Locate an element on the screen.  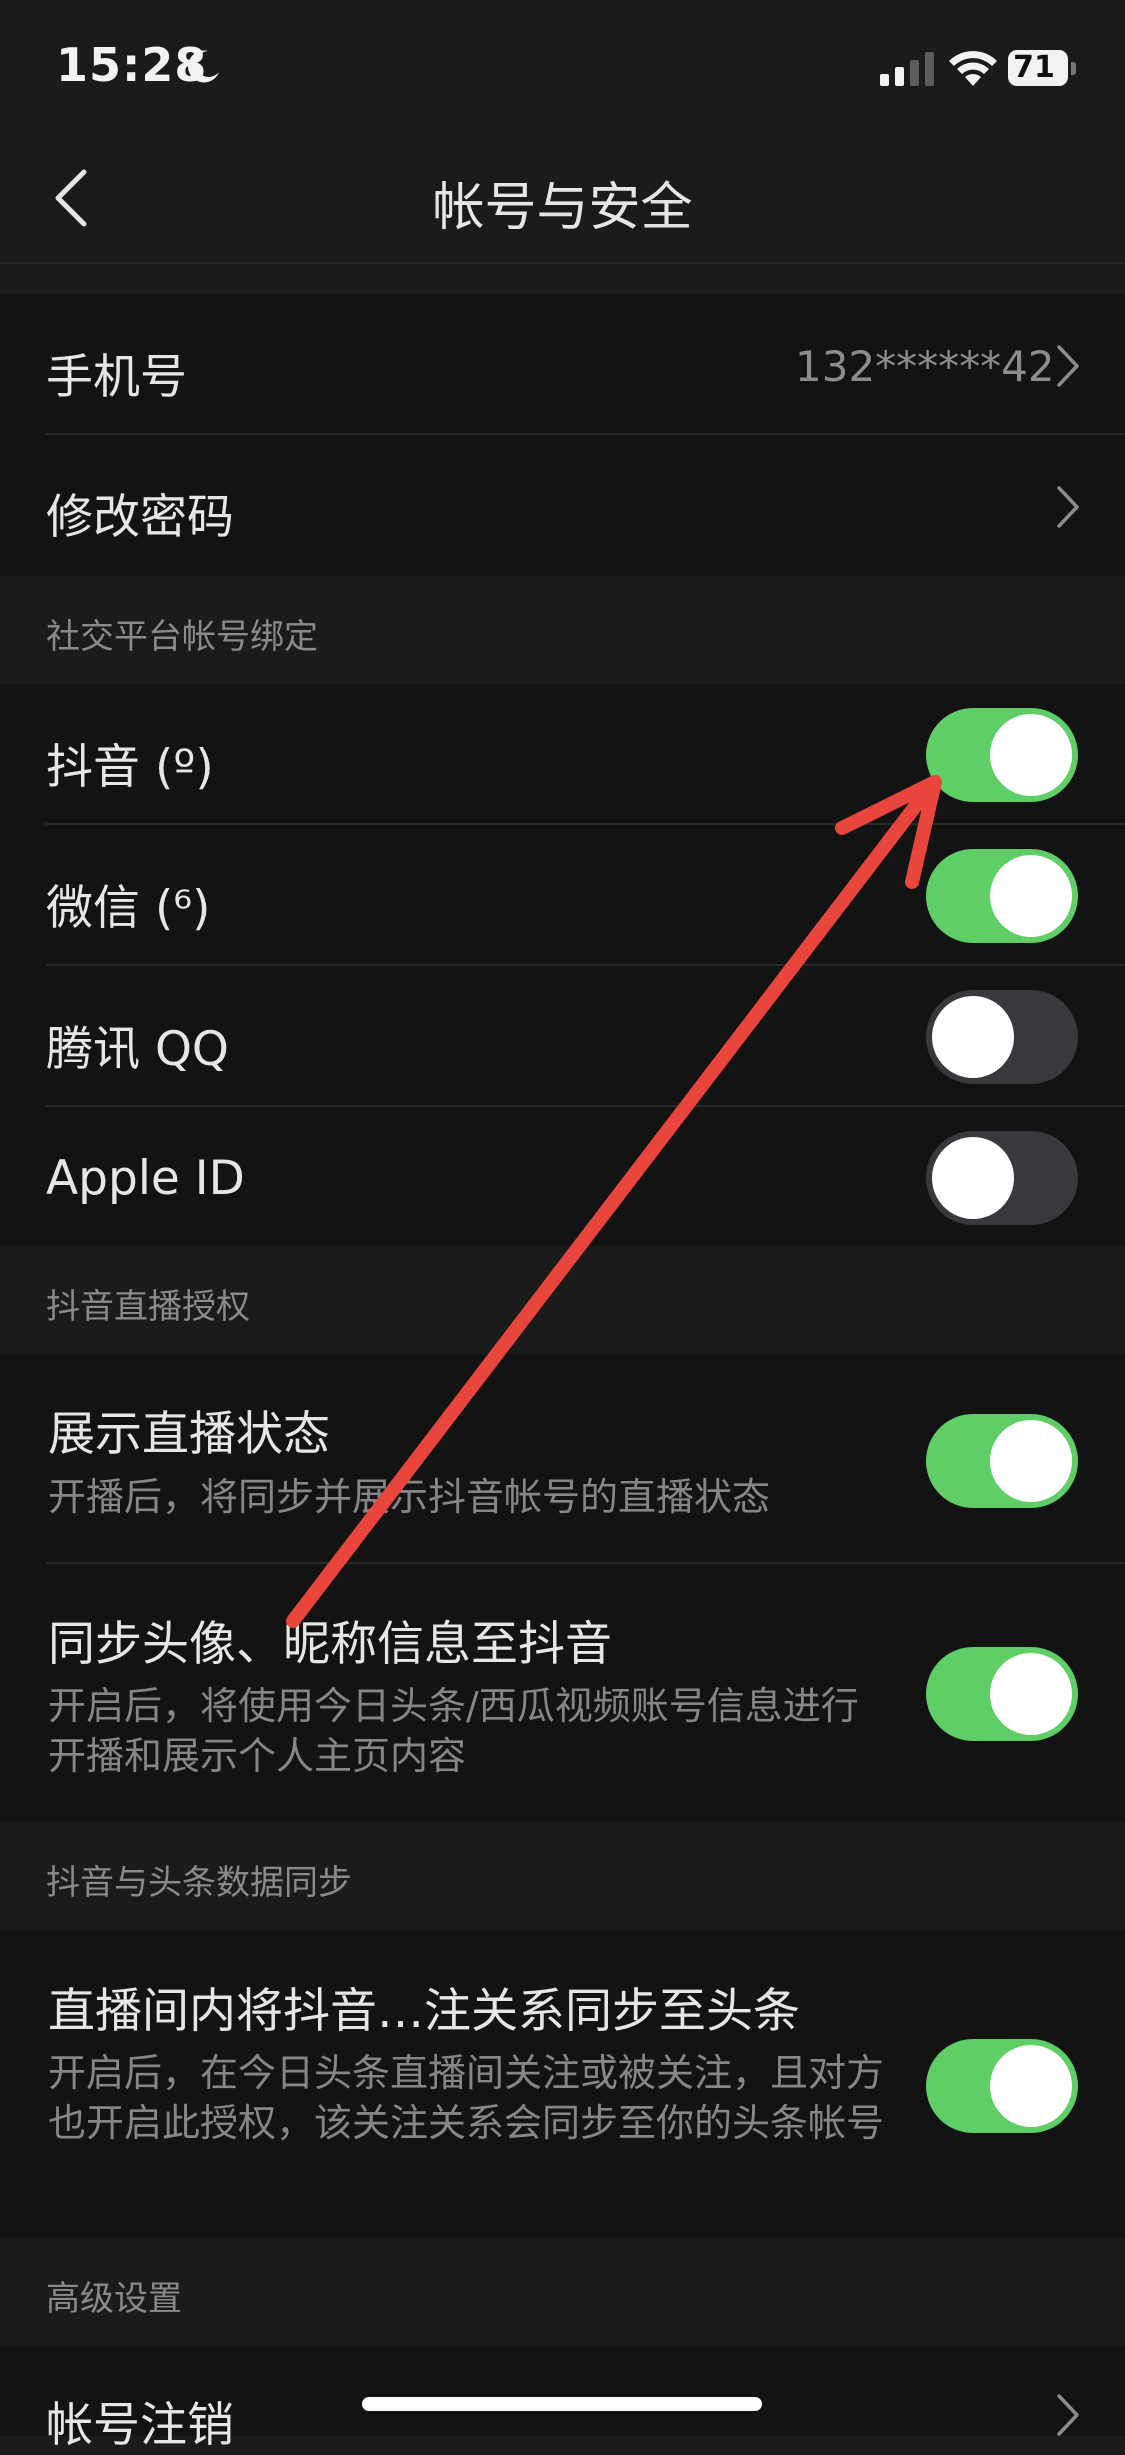
wifi-icon is located at coordinates (973, 68).